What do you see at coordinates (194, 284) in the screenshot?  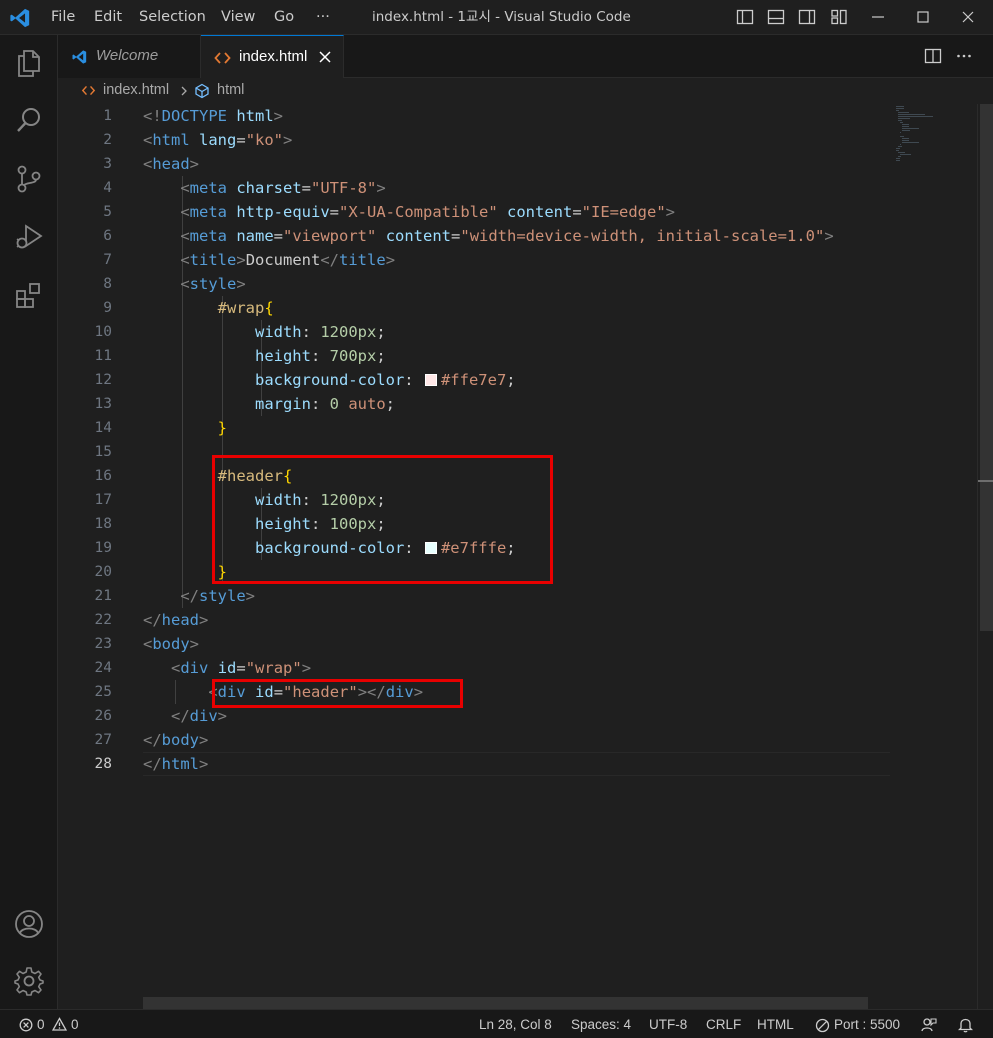 I see `code-line: <style>` at bounding box center [194, 284].